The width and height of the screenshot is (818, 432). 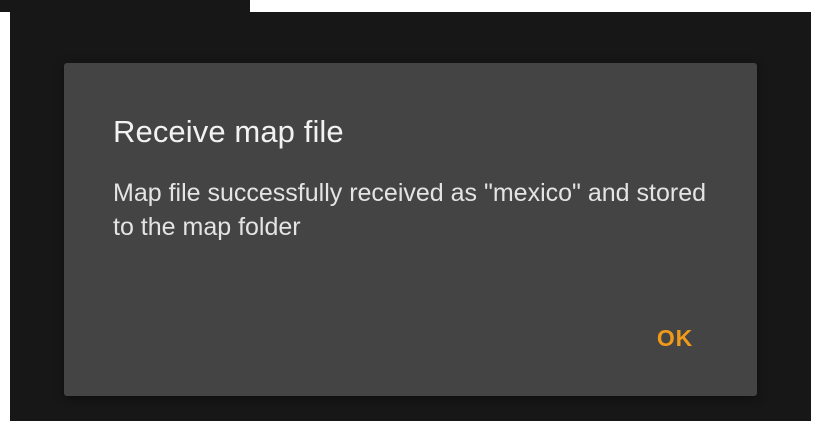 What do you see at coordinates (228, 131) in the screenshot?
I see `dialog-title: Receive map file` at bounding box center [228, 131].